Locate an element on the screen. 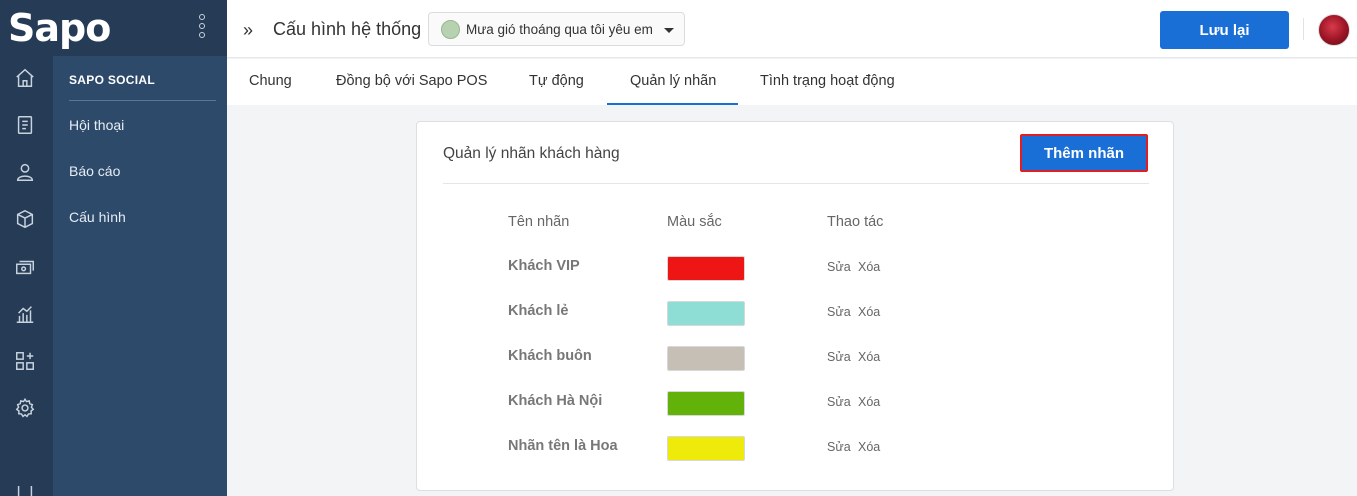 This screenshot has height=496, width=1357. settings-icon is located at coordinates (25, 408).